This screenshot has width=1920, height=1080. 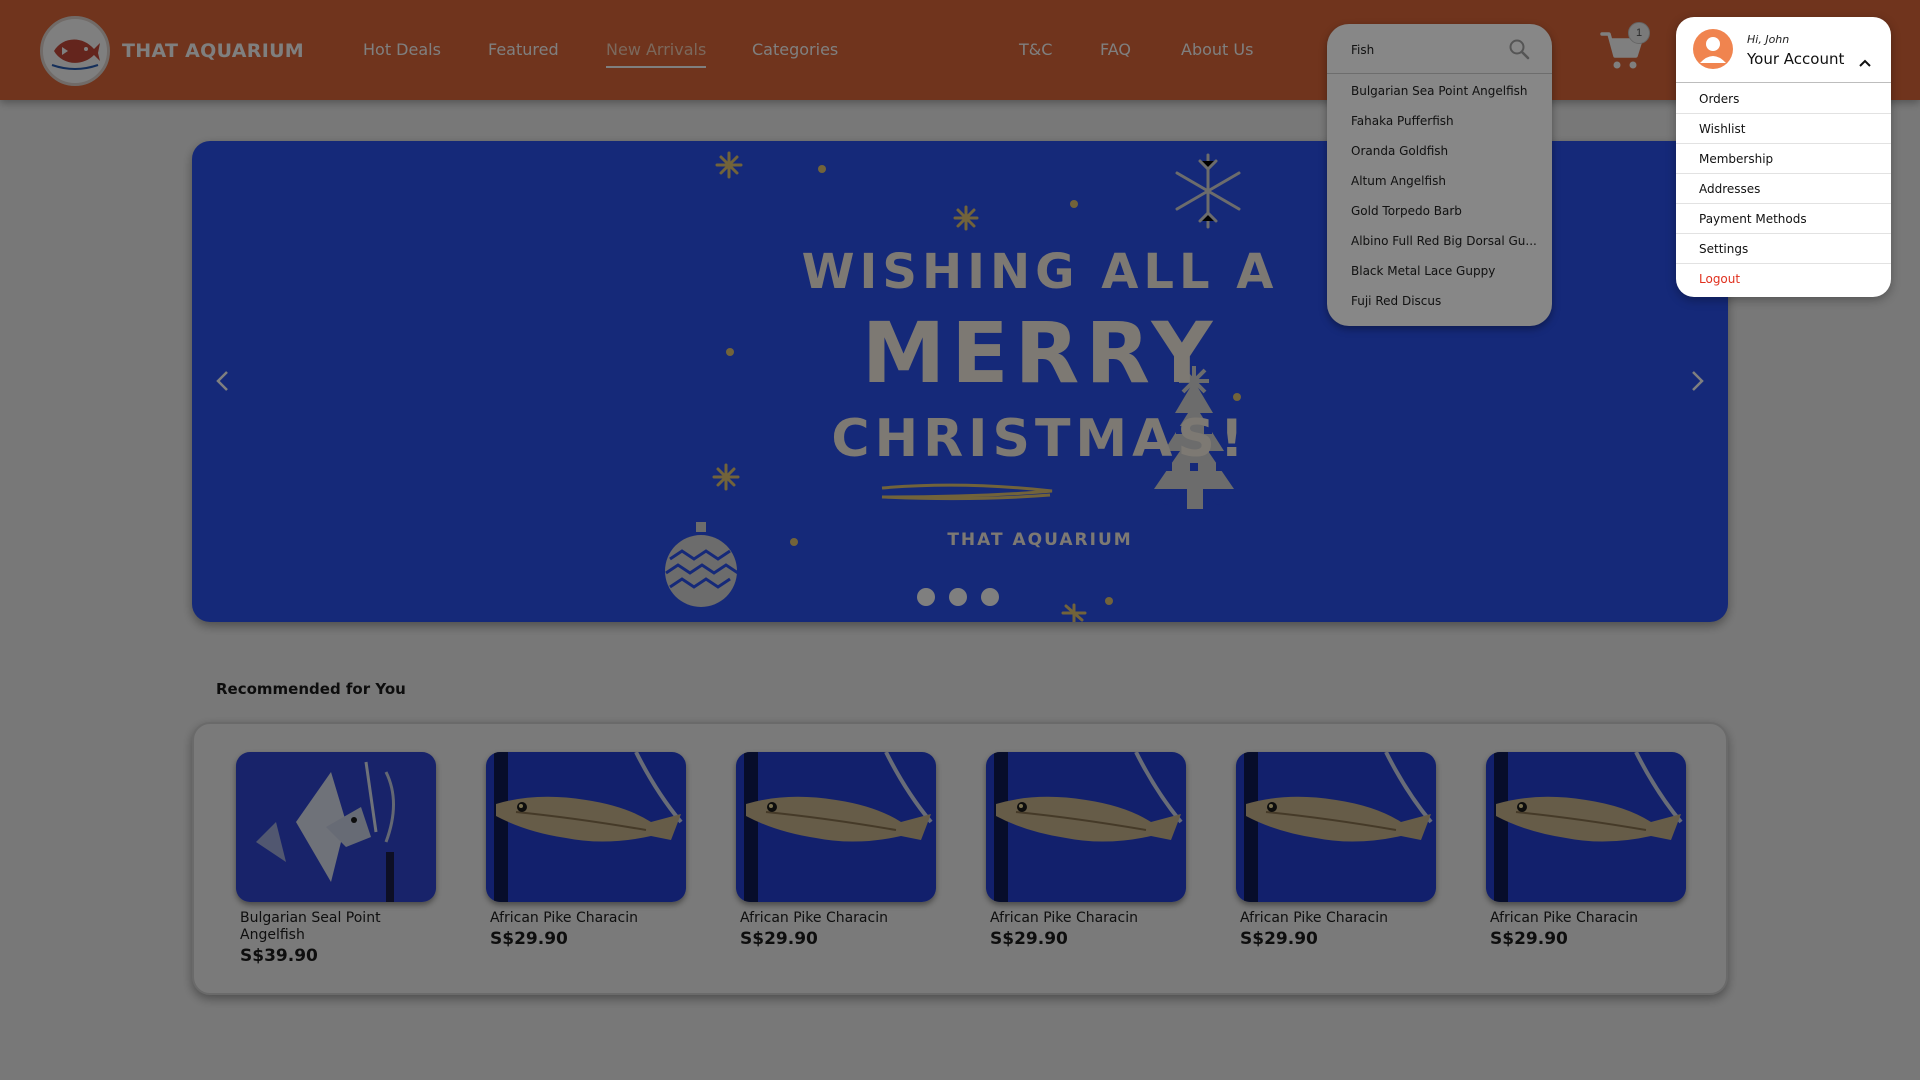 What do you see at coordinates (1519, 49) in the screenshot?
I see `search-icon` at bounding box center [1519, 49].